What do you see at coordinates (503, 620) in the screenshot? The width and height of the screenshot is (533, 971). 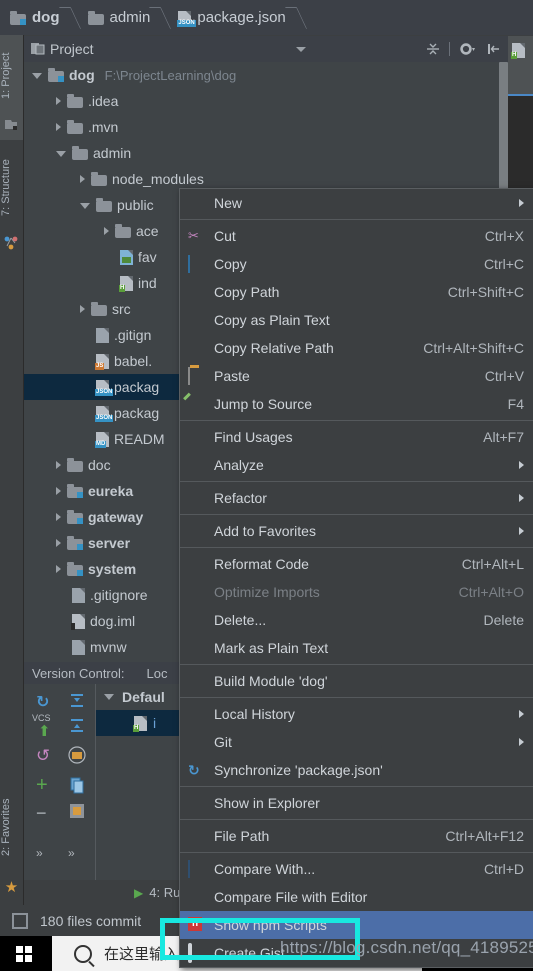 I see `menu-item-shortcut: Delete` at bounding box center [503, 620].